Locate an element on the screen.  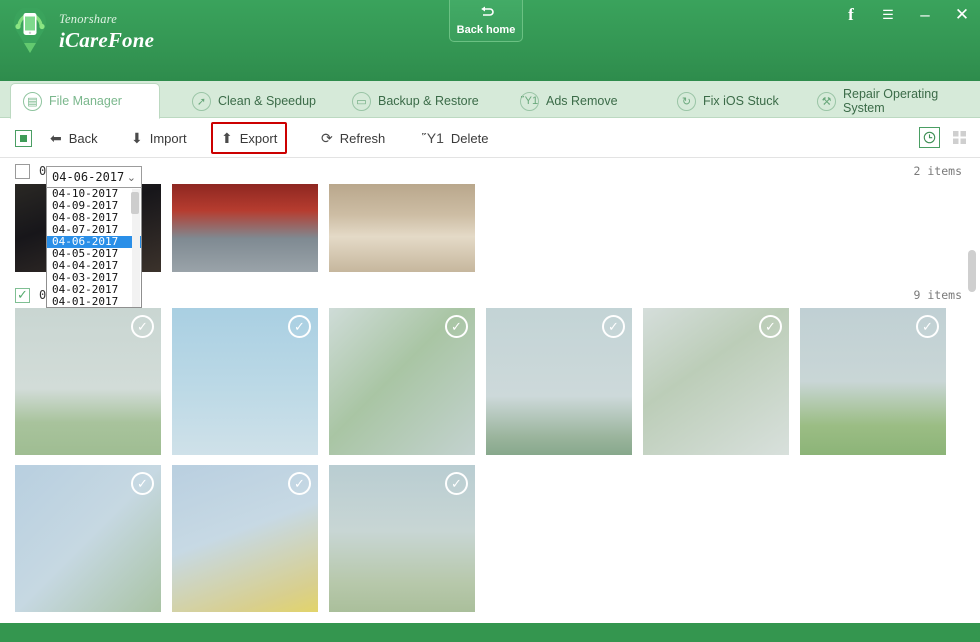
photo-thumb-willow-leaves: ✓ is located at coordinates (716, 381).